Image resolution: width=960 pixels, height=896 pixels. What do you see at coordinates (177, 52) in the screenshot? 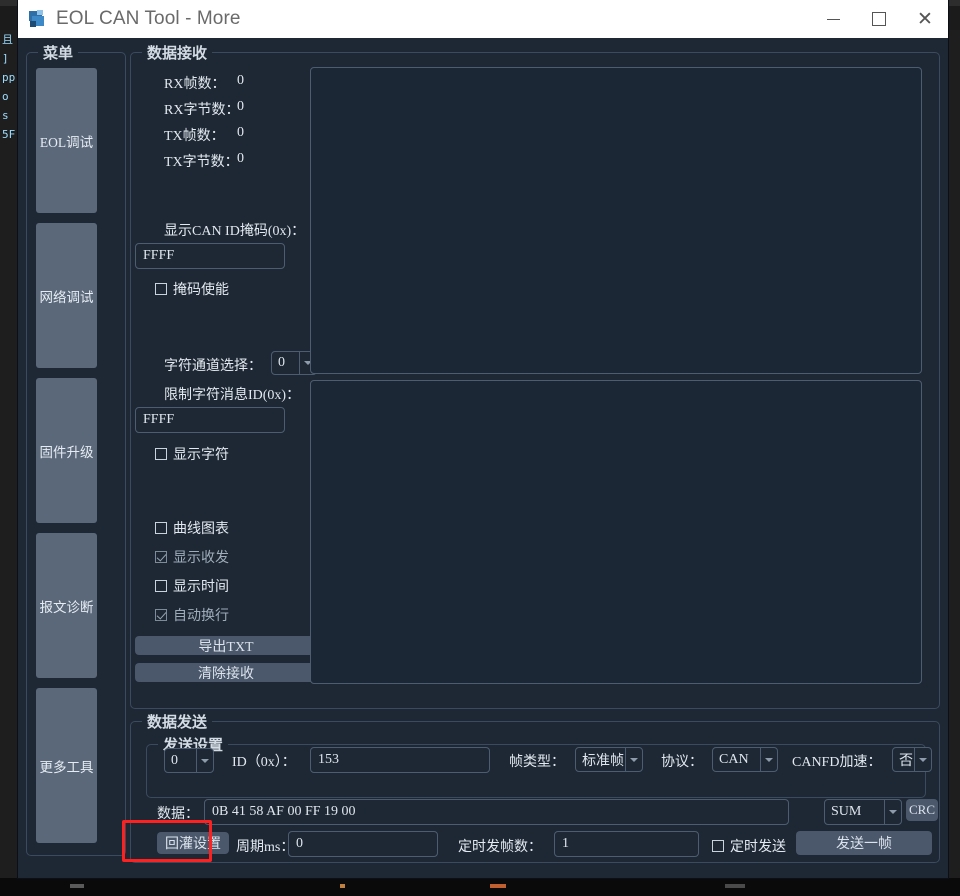
I see `receive-group-title: 数据接收` at bounding box center [177, 52].